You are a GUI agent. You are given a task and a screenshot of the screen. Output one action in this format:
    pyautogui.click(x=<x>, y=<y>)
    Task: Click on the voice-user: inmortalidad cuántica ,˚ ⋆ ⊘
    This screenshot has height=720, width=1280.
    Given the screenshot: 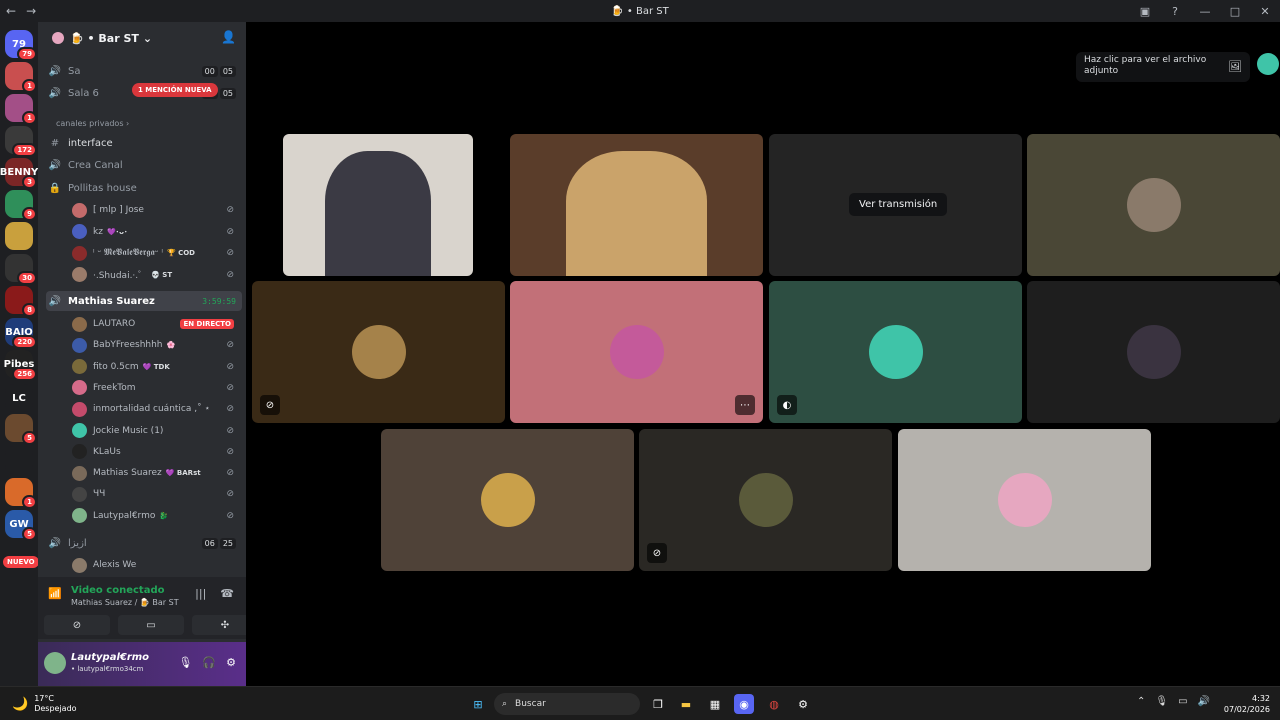 What is the action you would take?
    pyautogui.click(x=155, y=409)
    